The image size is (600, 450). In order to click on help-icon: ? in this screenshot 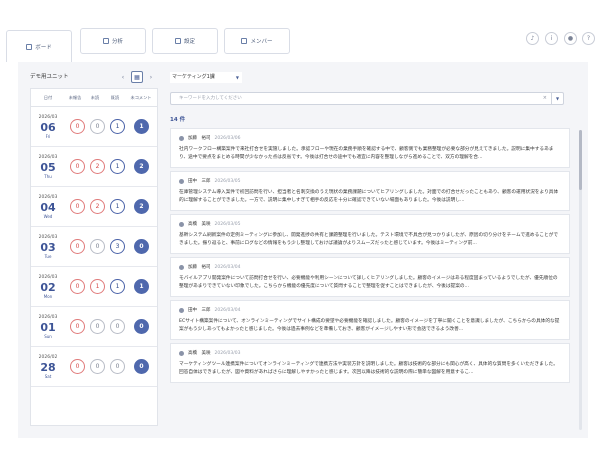, I will do `click(588, 38)`.